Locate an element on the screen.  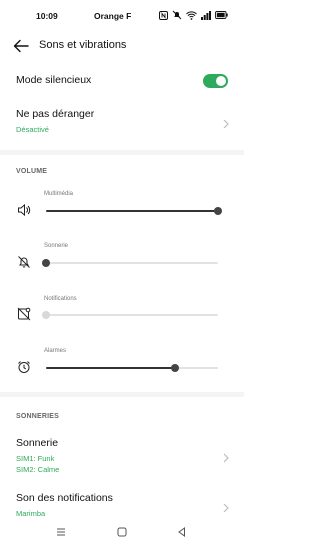
app-bar: Sons et vibrations is located at coordinates (122, 46).